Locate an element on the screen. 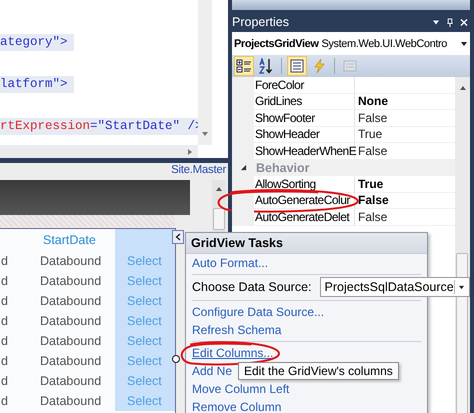 This screenshot has height=413, width=474. chevron-left-icon is located at coordinates (178, 237).